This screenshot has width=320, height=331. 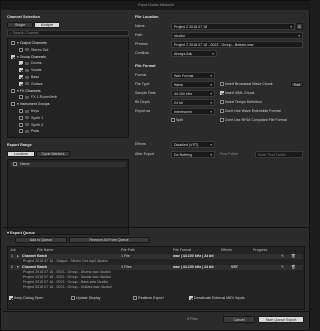 What do you see at coordinates (13, 250) in the screenshot?
I see `column-job: Job` at bounding box center [13, 250].